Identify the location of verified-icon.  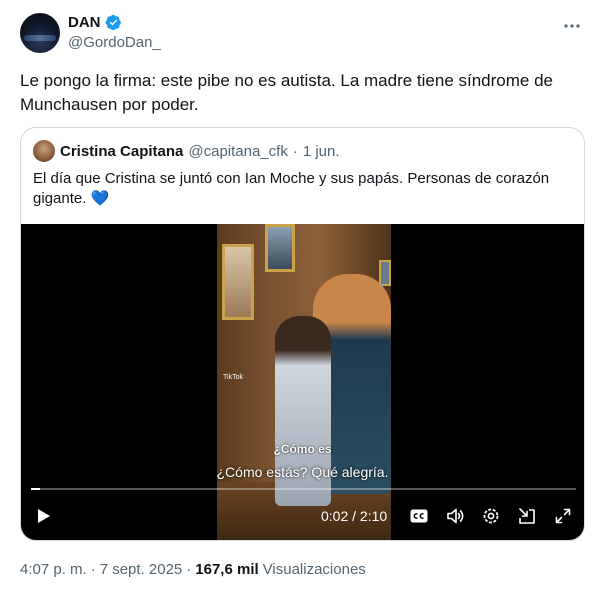
(113, 22).